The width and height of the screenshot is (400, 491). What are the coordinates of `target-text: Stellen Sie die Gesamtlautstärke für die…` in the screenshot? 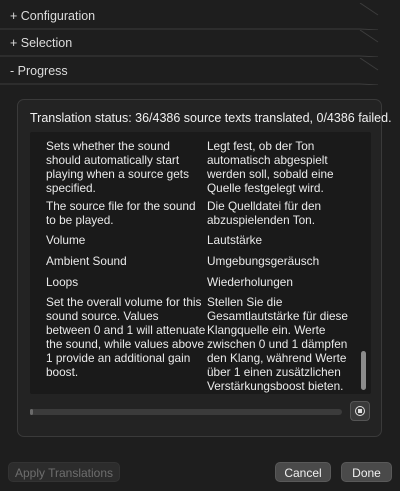 It's located at (277, 344).